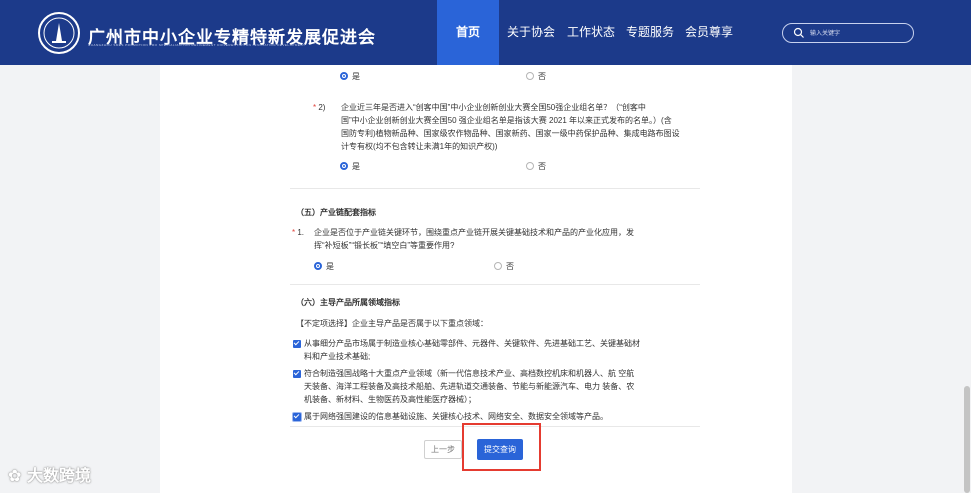 The width and height of the screenshot is (971, 493). What do you see at coordinates (297, 417) in the screenshot?
I see `s6-option-3-checkbox` at bounding box center [297, 417].